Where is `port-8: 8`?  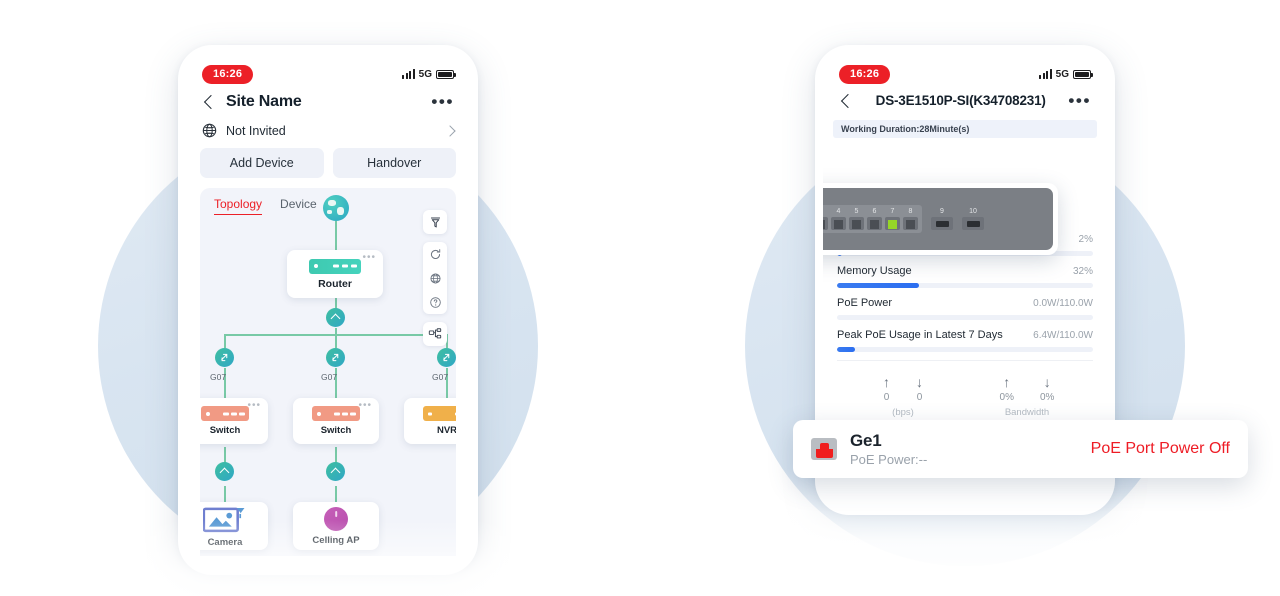 port-8: 8 is located at coordinates (910, 219).